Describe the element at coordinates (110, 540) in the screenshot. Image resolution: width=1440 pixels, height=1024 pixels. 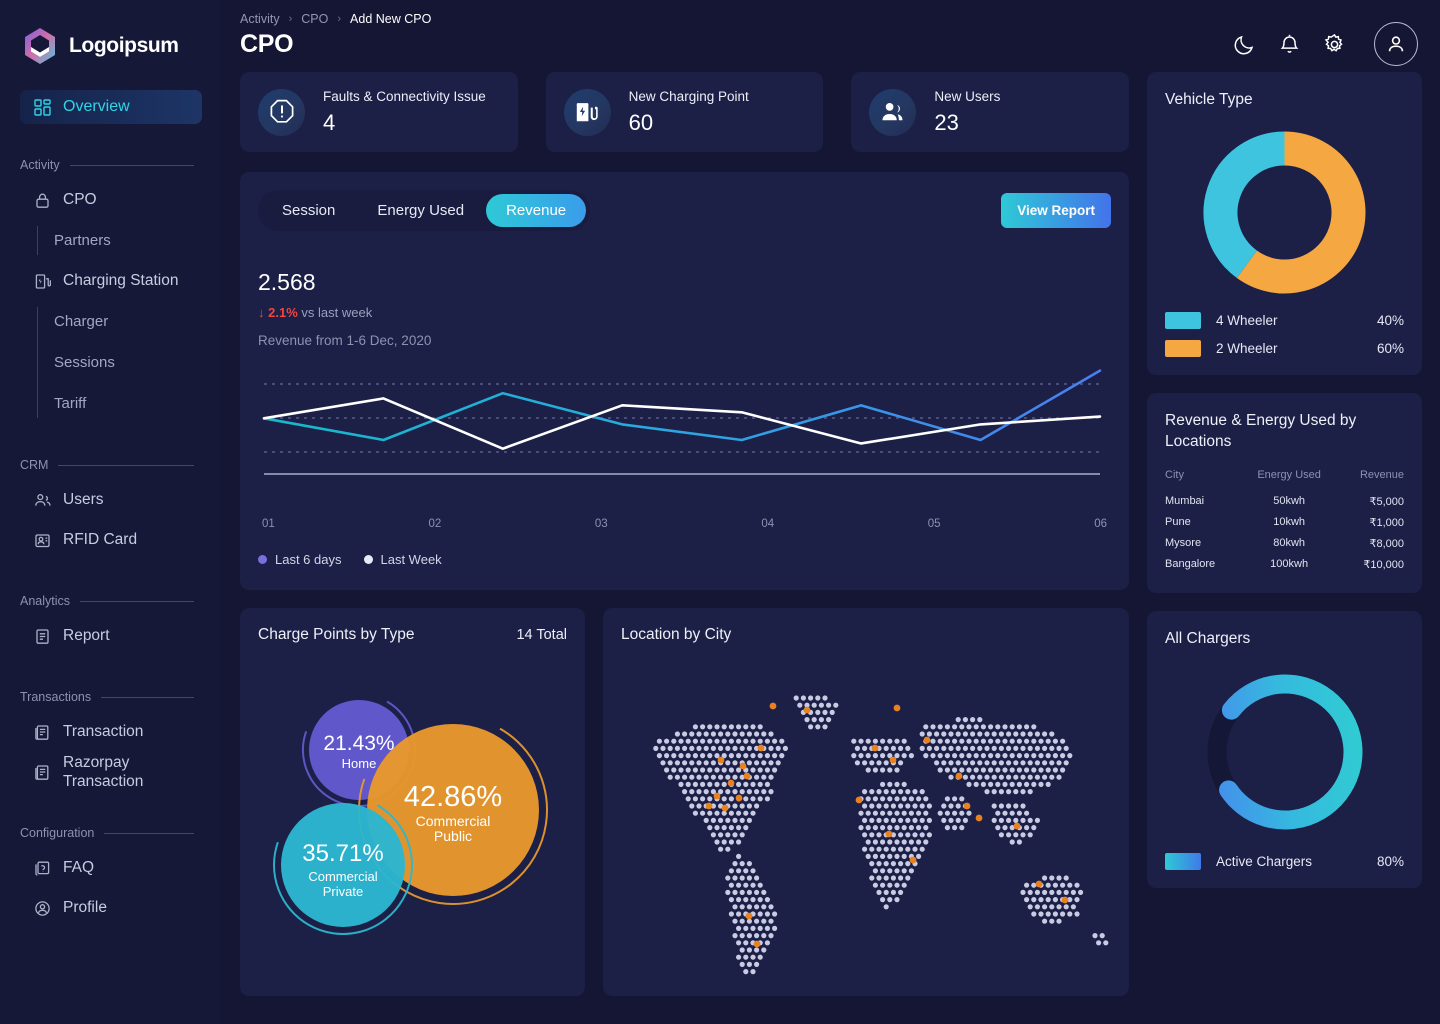
I see `sidebar-item-rfid-card: RFID Card` at that location.